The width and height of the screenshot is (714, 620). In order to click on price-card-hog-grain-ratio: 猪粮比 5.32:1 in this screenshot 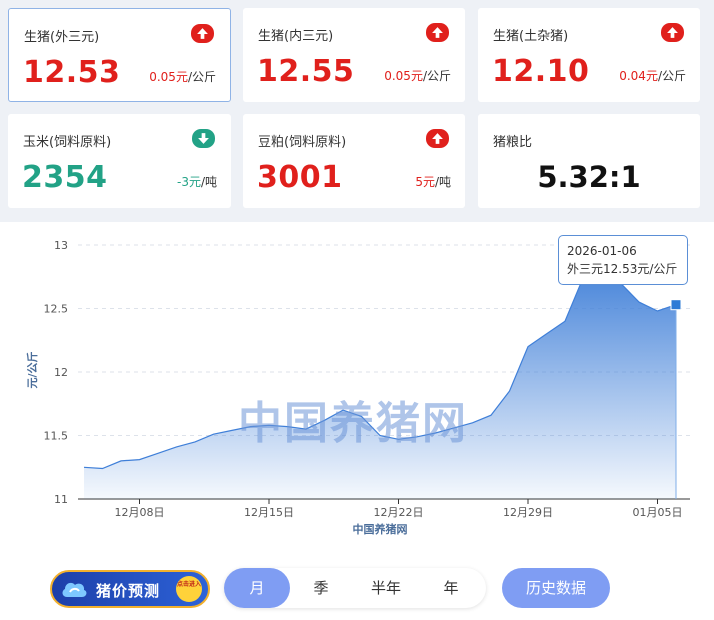, I will do `click(589, 161)`.